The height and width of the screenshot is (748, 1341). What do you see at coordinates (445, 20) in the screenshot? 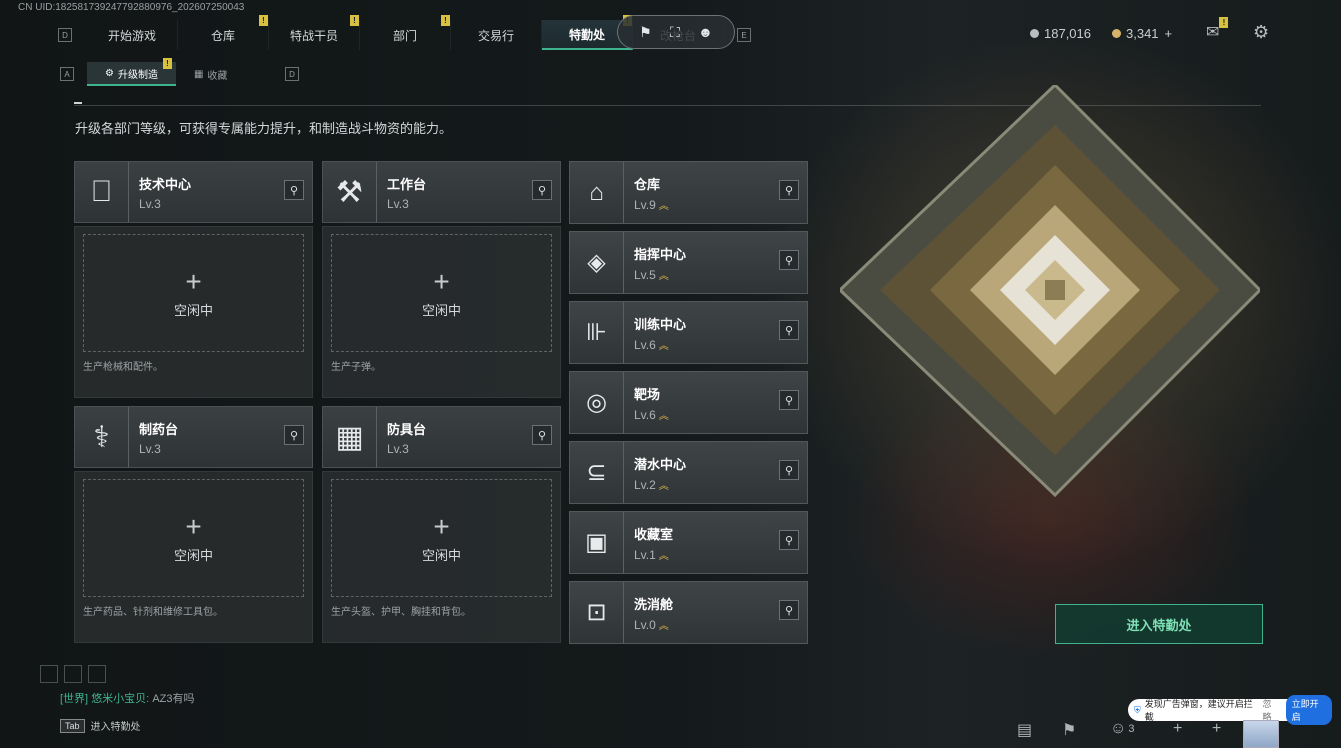
I see `tab-alert-badge: !` at bounding box center [445, 20].